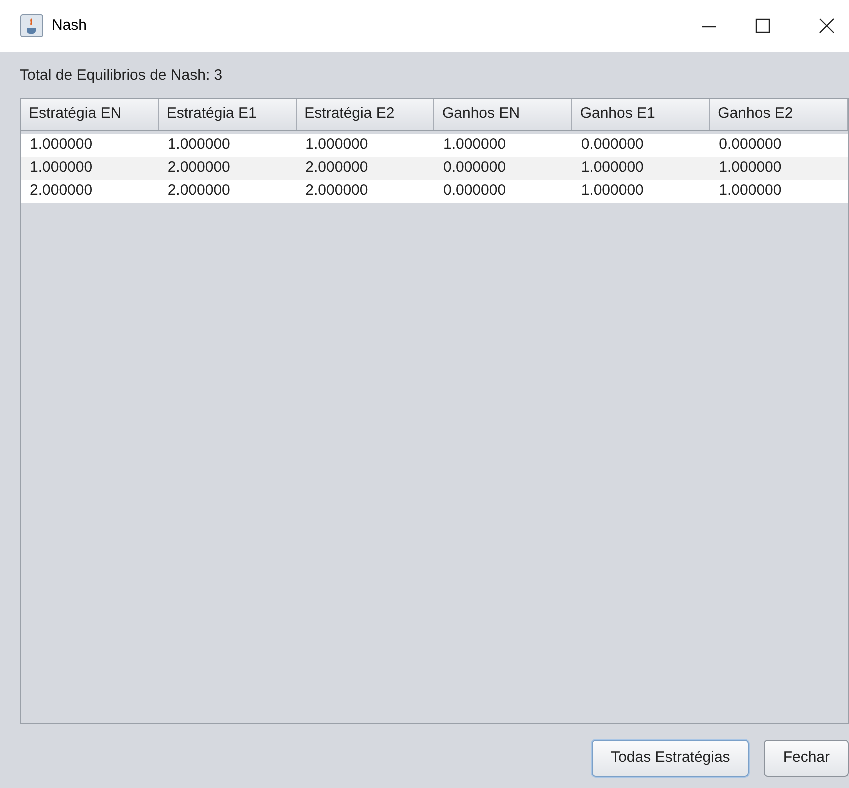 The width and height of the screenshot is (849, 788). What do you see at coordinates (827, 26) in the screenshot?
I see `close-icon` at bounding box center [827, 26].